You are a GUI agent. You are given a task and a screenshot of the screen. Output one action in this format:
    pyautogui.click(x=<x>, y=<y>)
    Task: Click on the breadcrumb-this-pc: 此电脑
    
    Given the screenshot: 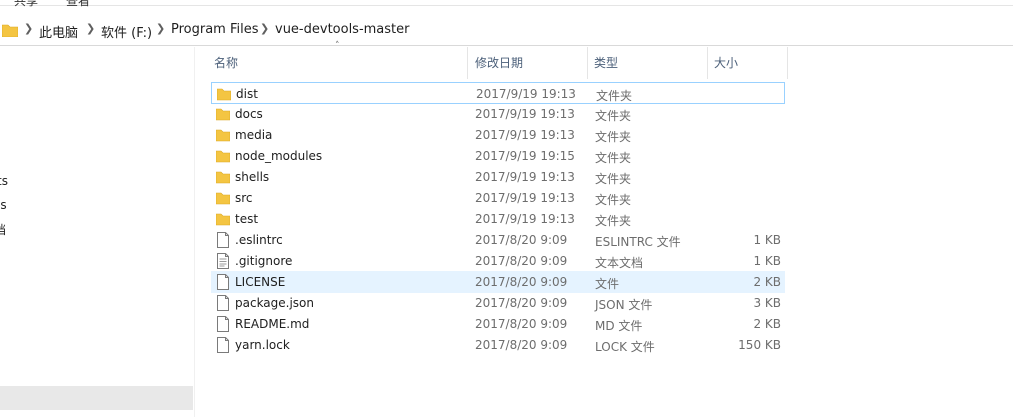 What is the action you would take?
    pyautogui.click(x=58, y=31)
    